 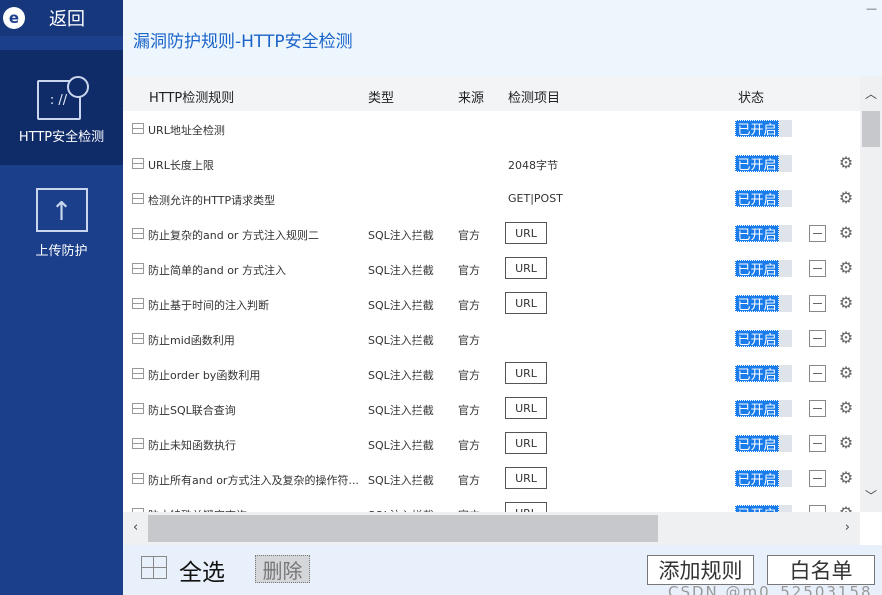 I want to click on back-button: e 返回, so click(x=61, y=18).